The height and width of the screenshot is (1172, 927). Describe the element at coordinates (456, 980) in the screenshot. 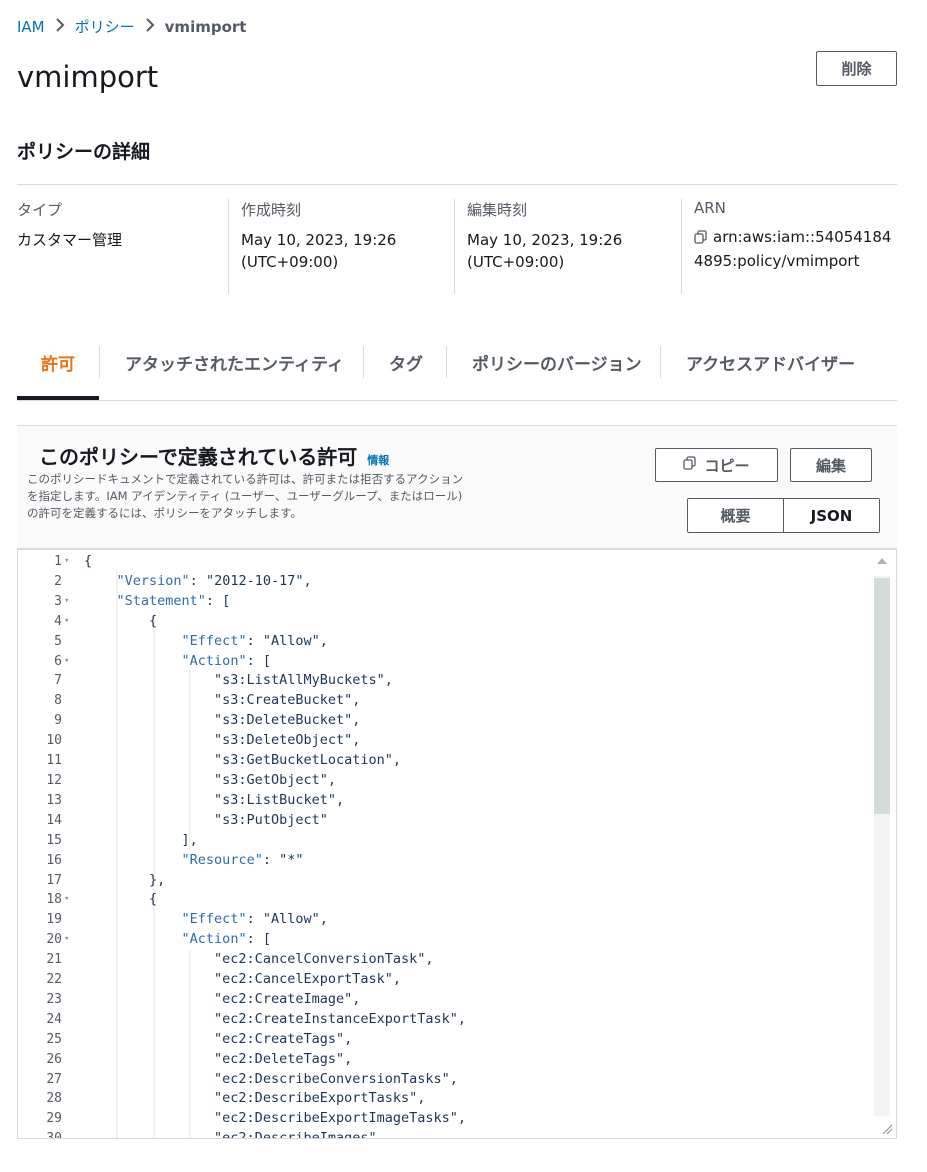

I see `code-line: 22 "ec2:CancelExportTask",` at that location.